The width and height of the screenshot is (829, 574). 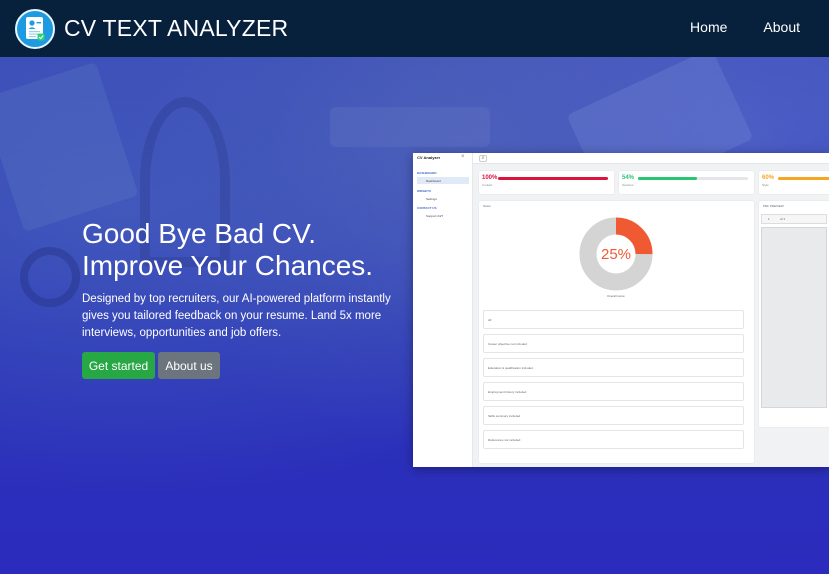 What do you see at coordinates (613, 367) in the screenshot?
I see `check-item: Education & qualification included` at bounding box center [613, 367].